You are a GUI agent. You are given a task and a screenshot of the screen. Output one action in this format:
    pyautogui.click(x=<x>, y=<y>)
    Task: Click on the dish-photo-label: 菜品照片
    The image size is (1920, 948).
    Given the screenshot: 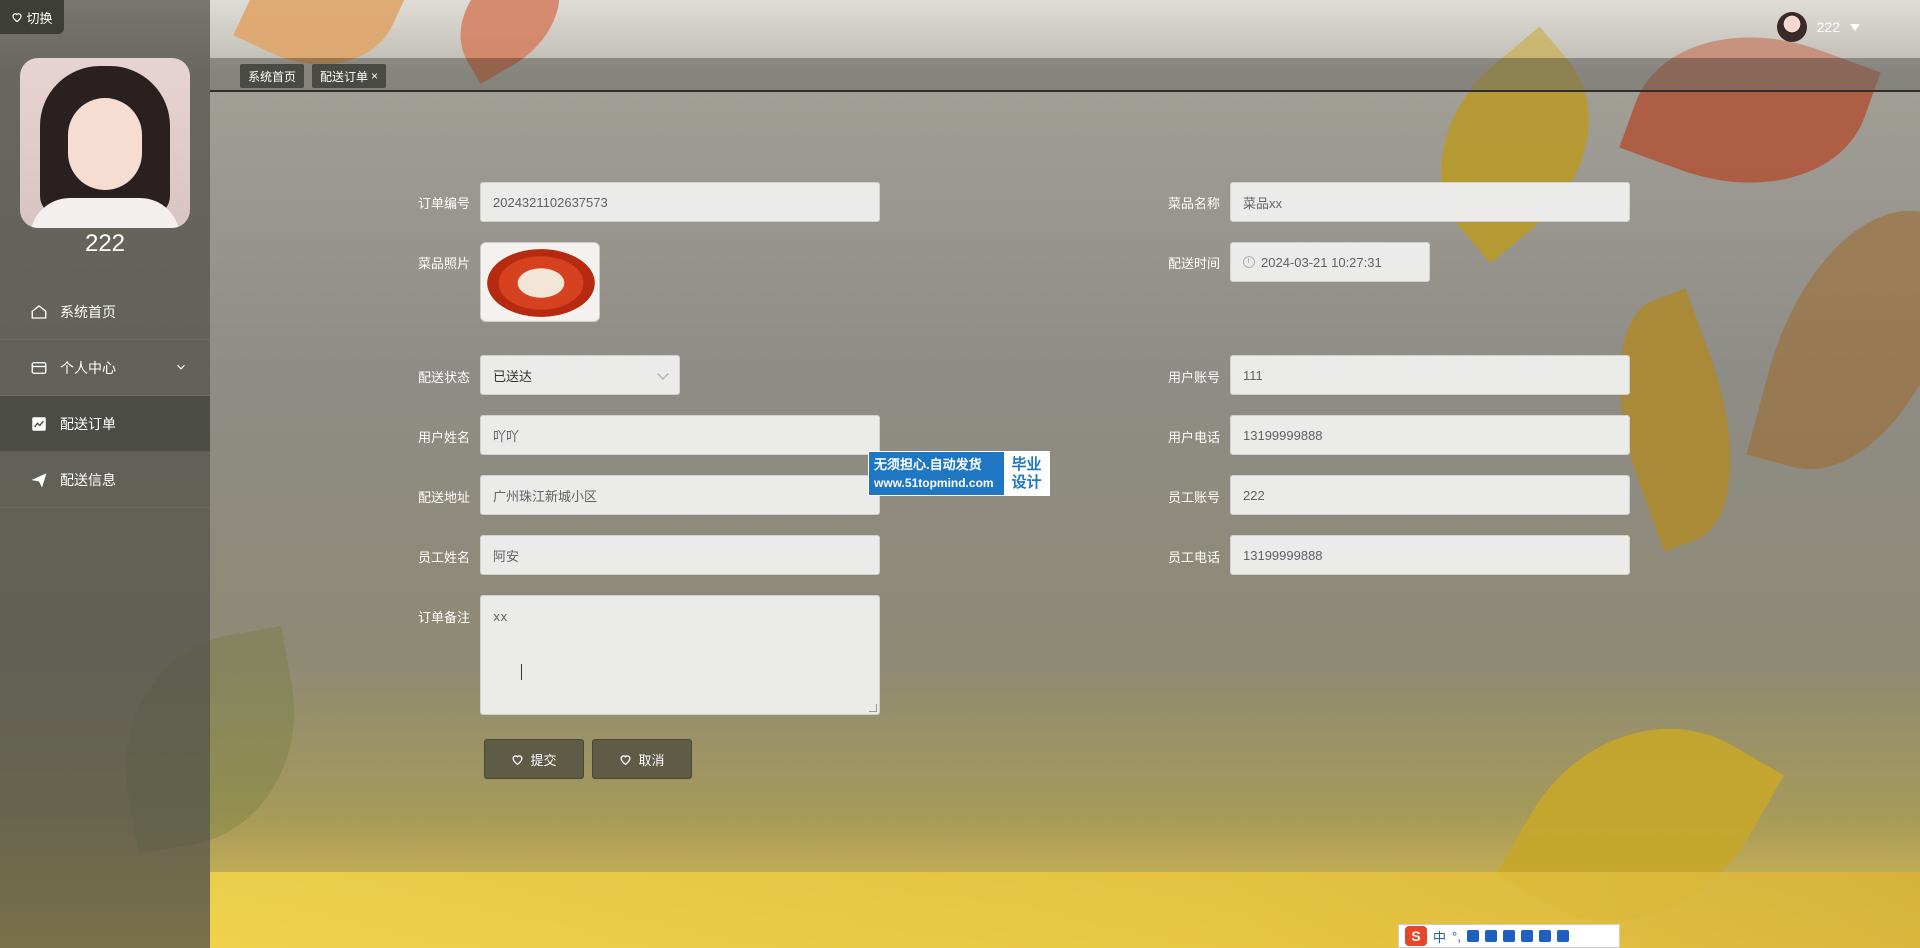 What is the action you would take?
    pyautogui.click(x=443, y=263)
    